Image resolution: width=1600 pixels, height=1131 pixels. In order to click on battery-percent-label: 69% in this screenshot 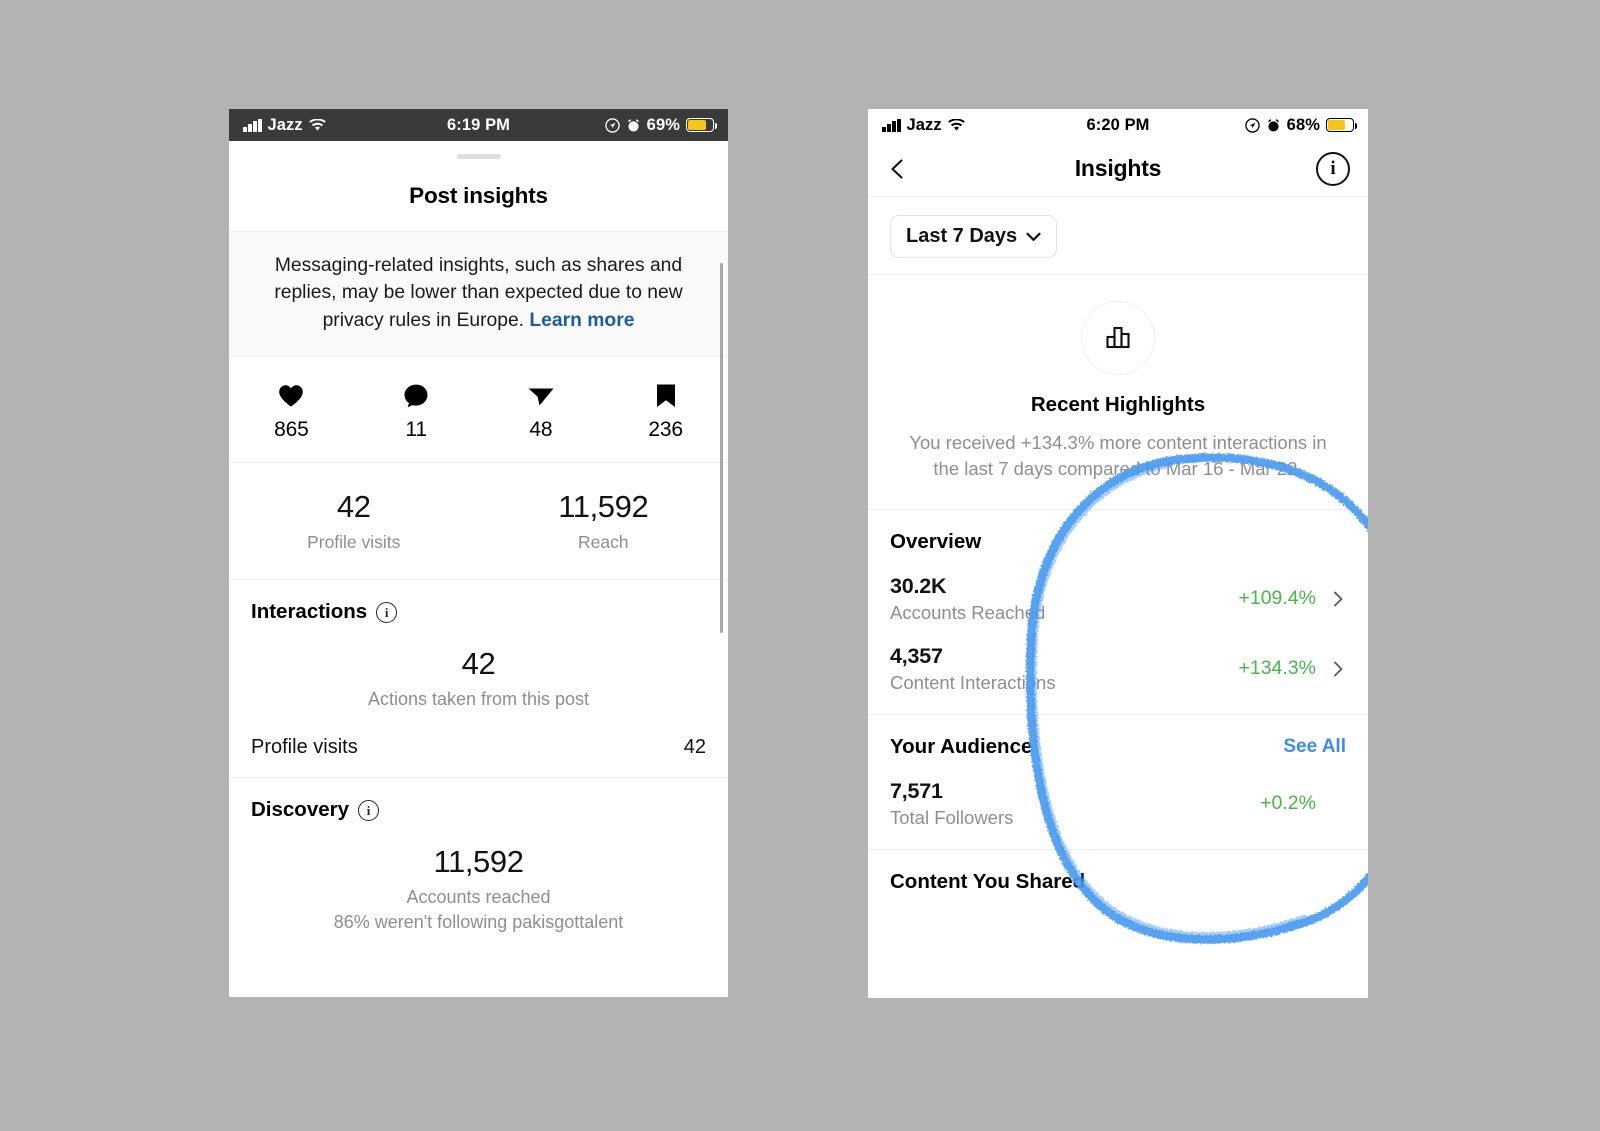, I will do `click(663, 124)`.